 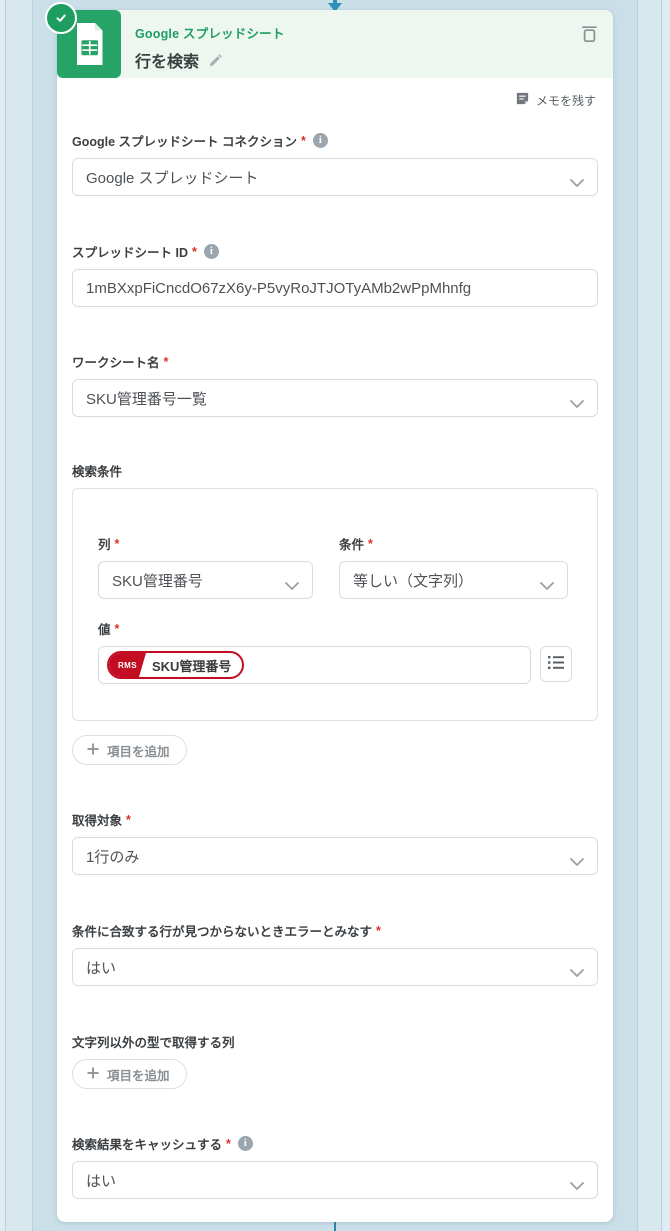 What do you see at coordinates (101, 1181) in the screenshot?
I see `cache-value: はい` at bounding box center [101, 1181].